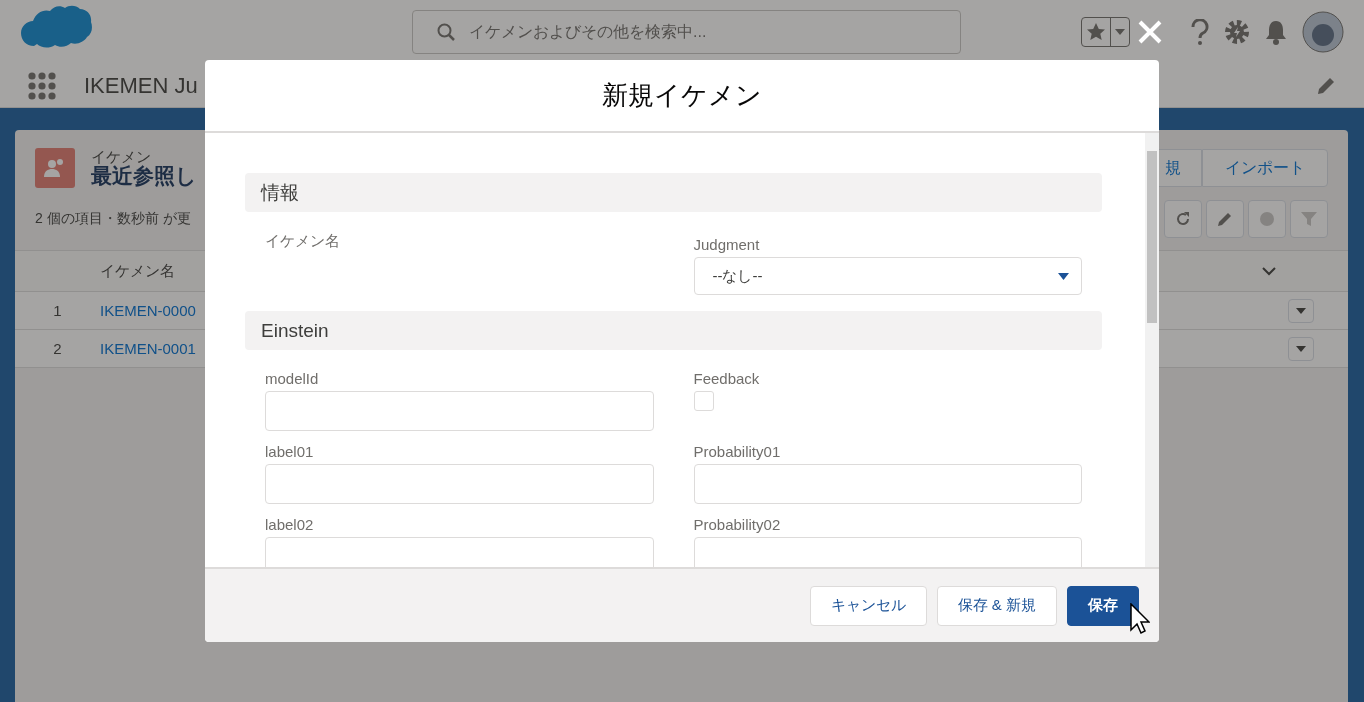 The width and height of the screenshot is (1364, 702). I want to click on app-name: IKEMEN Ju, so click(141, 85).